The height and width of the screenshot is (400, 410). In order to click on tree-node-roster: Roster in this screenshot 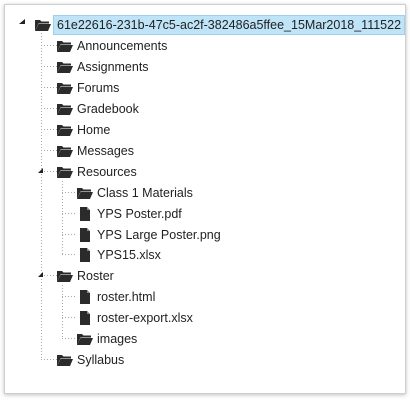, I will do `click(86, 276)`.